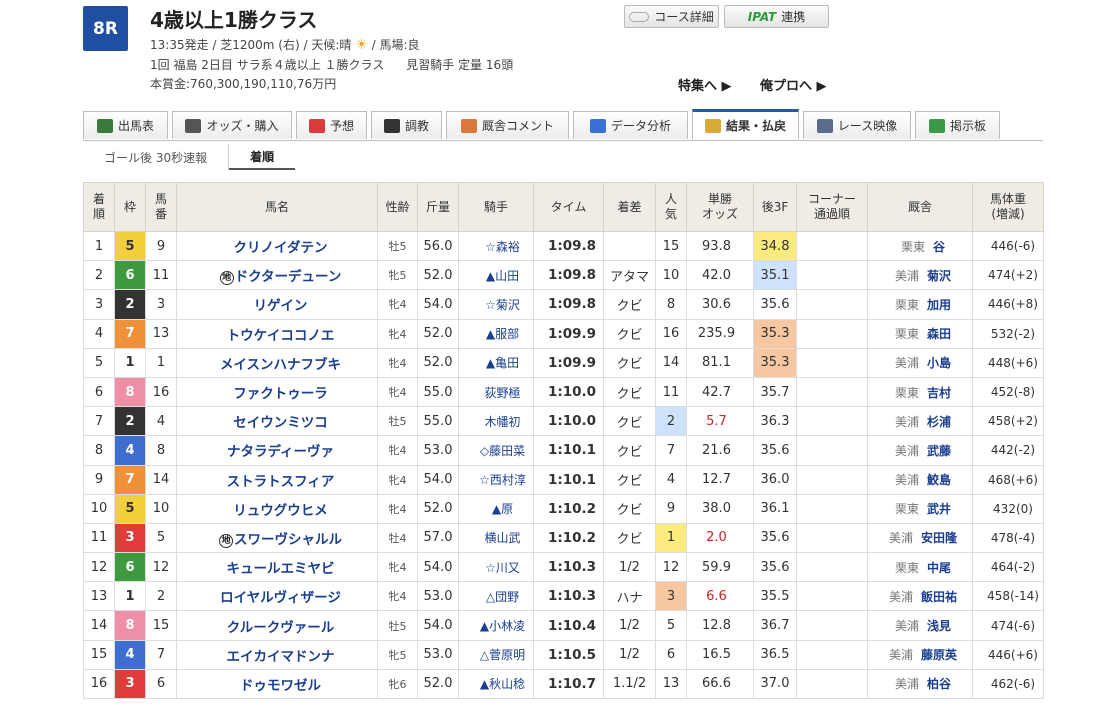  What do you see at coordinates (568, 421) in the screenshot?
I see `time-cell: 1:10.0` at bounding box center [568, 421].